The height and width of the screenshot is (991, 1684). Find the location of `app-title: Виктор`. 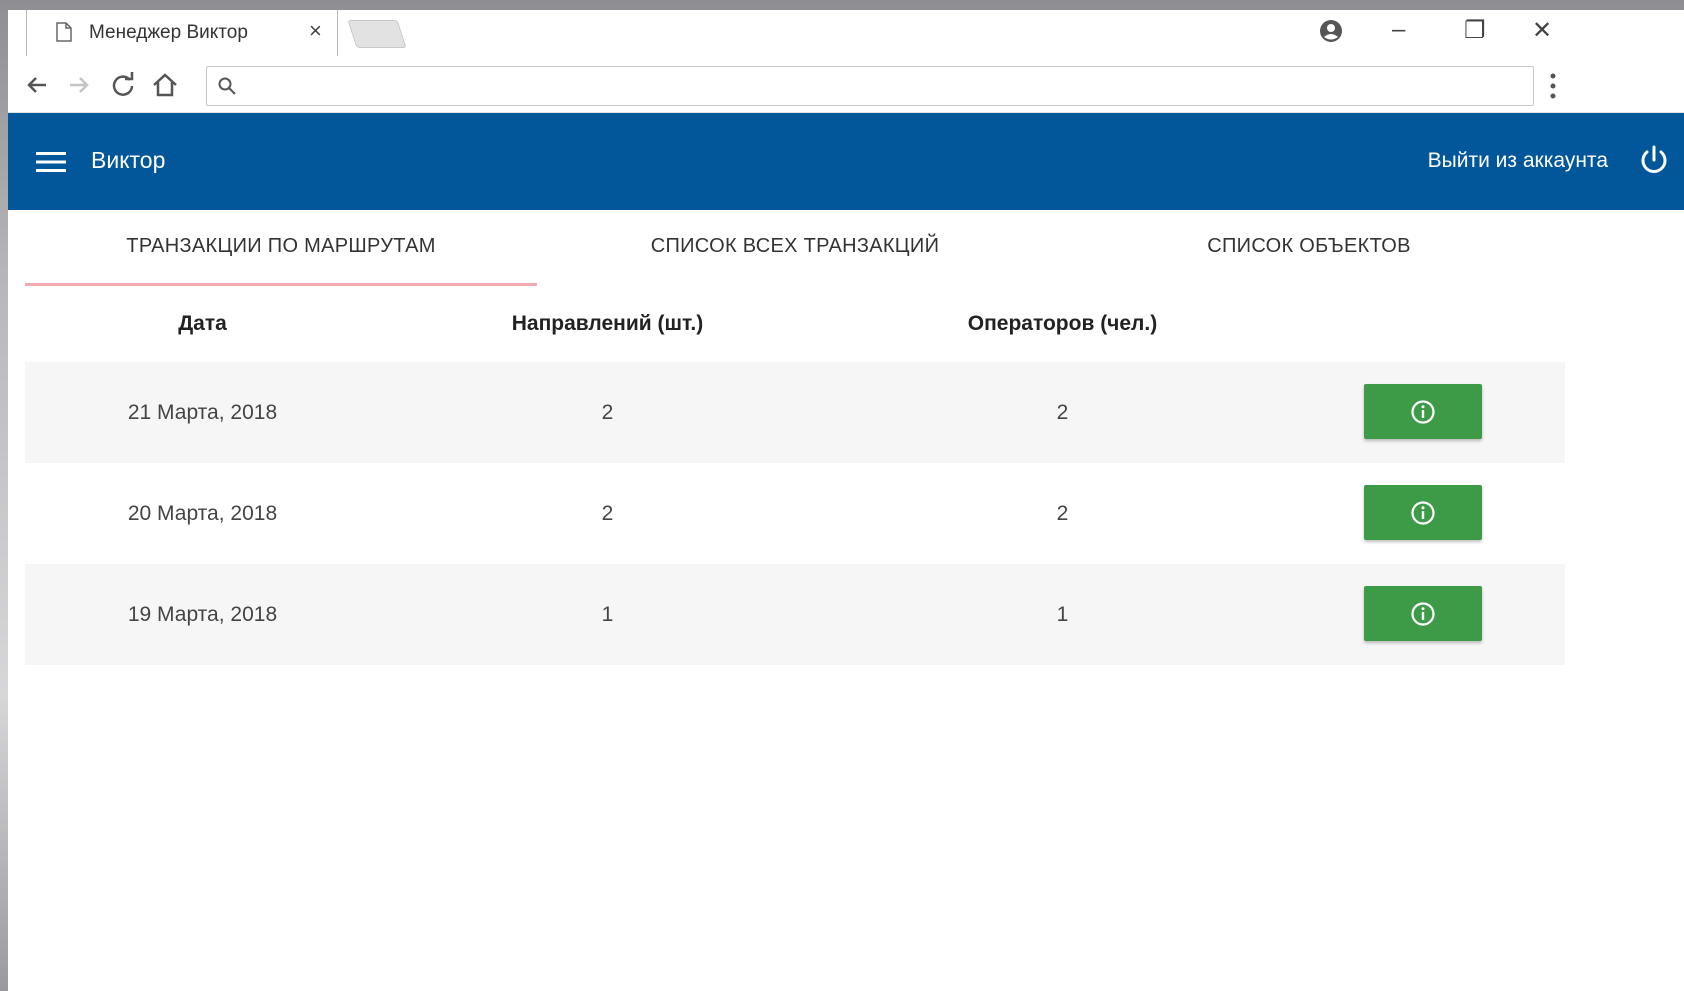

app-title: Виктор is located at coordinates (128, 160).